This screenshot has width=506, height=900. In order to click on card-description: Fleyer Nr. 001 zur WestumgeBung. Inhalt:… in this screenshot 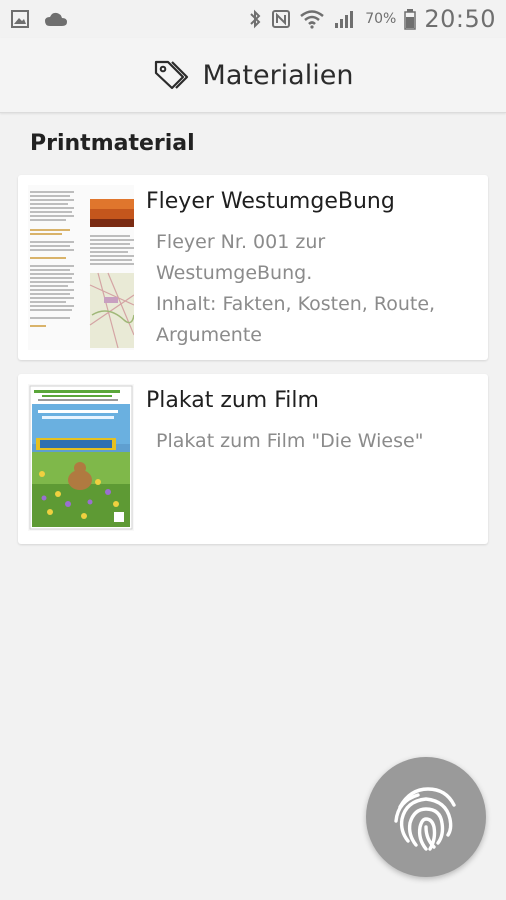, I will do `click(316, 289)`.